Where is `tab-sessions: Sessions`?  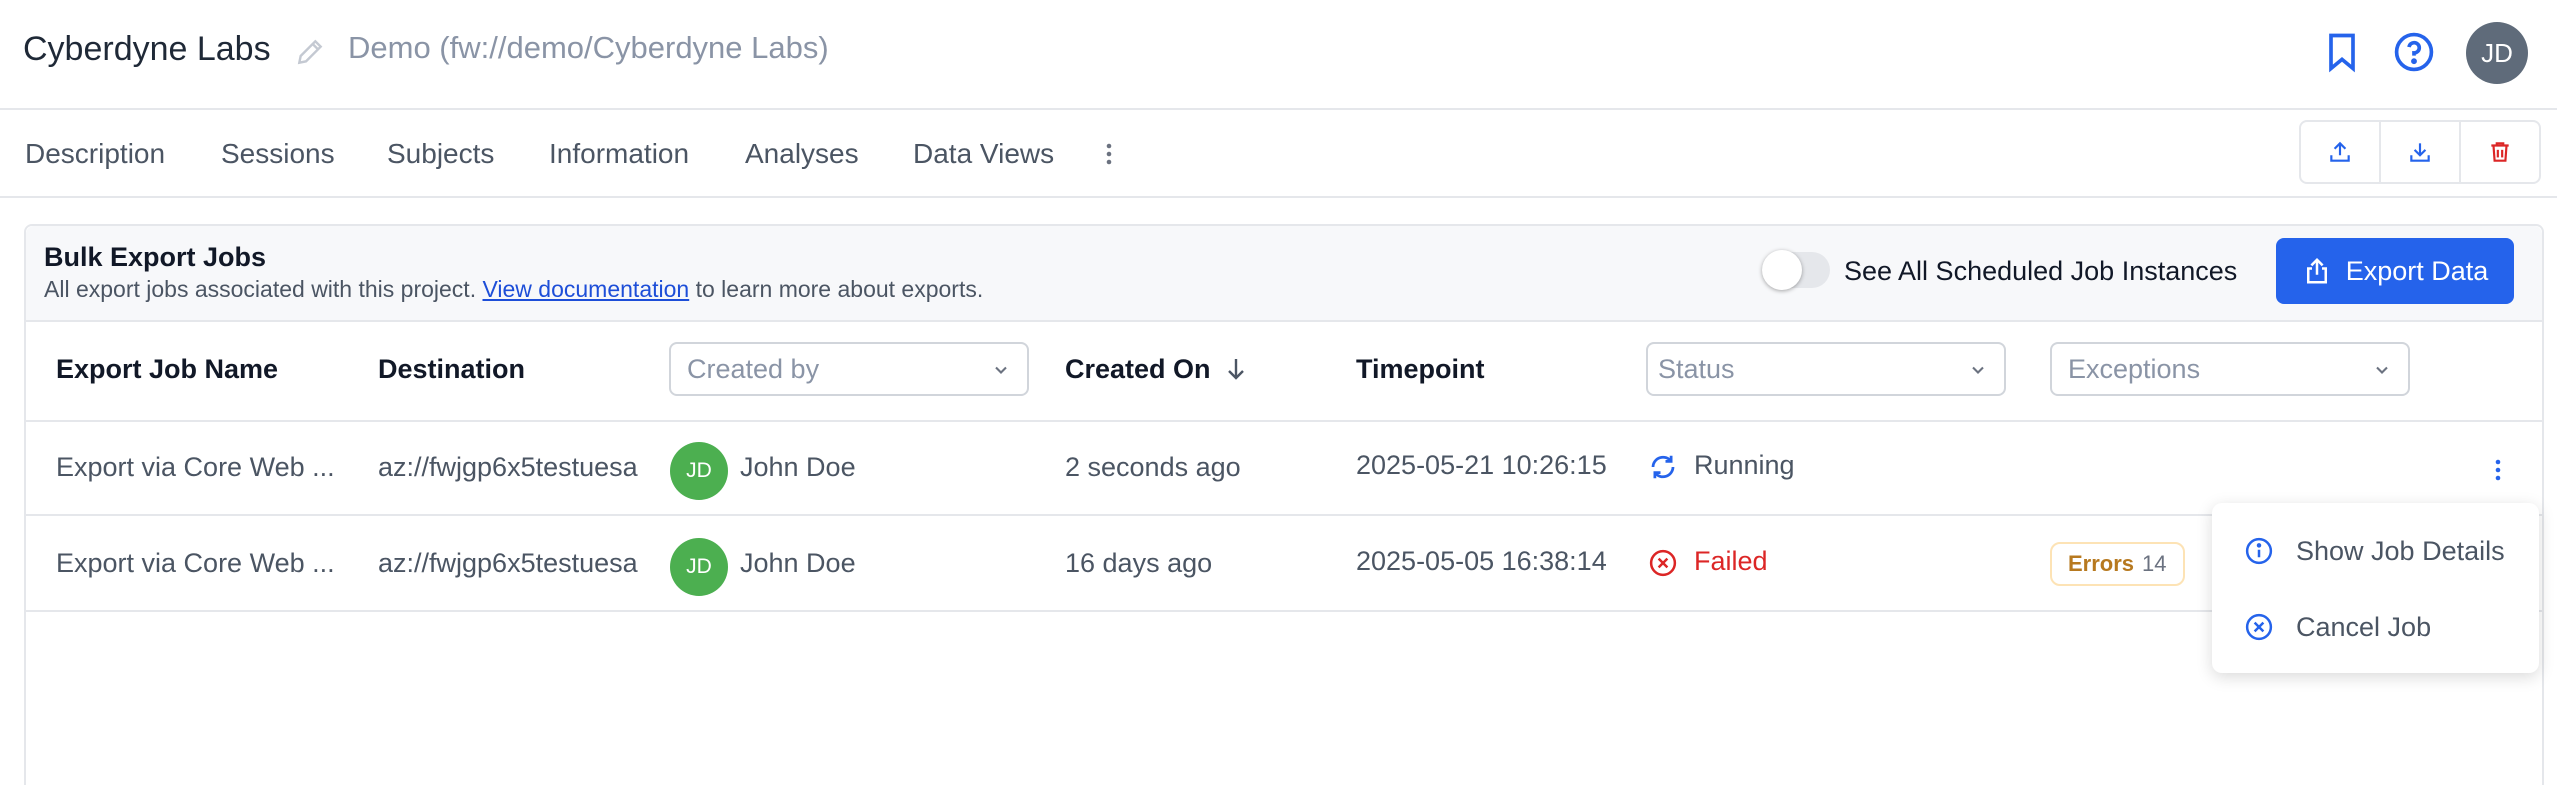 tab-sessions: Sessions is located at coordinates (278, 154).